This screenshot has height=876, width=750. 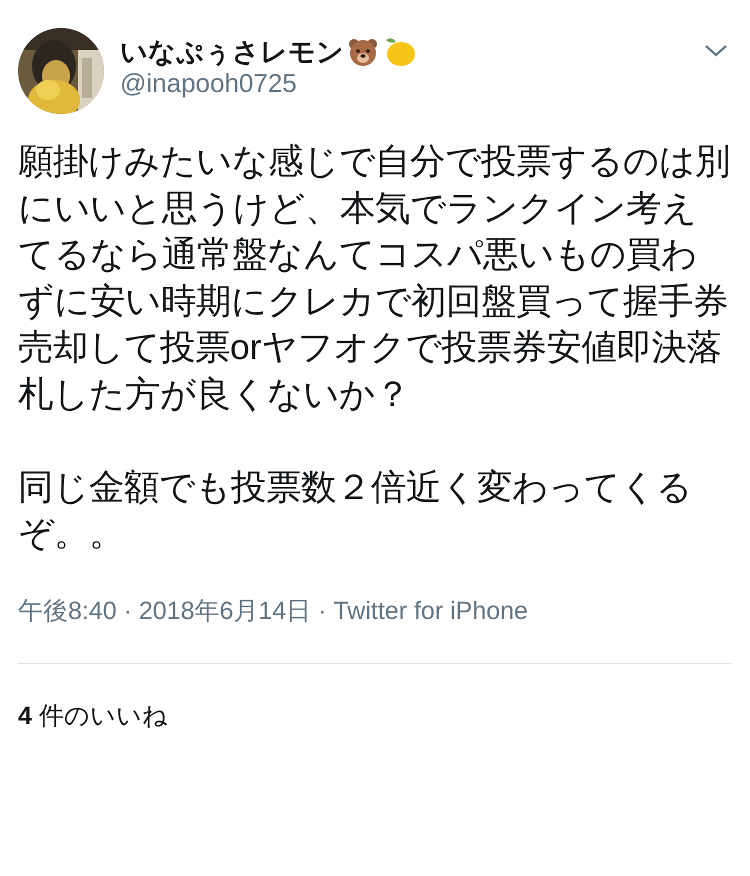 I want to click on tweet-text: 同じ金額でも投票数２倍近く変わってくるぞ。。, so click(x=355, y=510).